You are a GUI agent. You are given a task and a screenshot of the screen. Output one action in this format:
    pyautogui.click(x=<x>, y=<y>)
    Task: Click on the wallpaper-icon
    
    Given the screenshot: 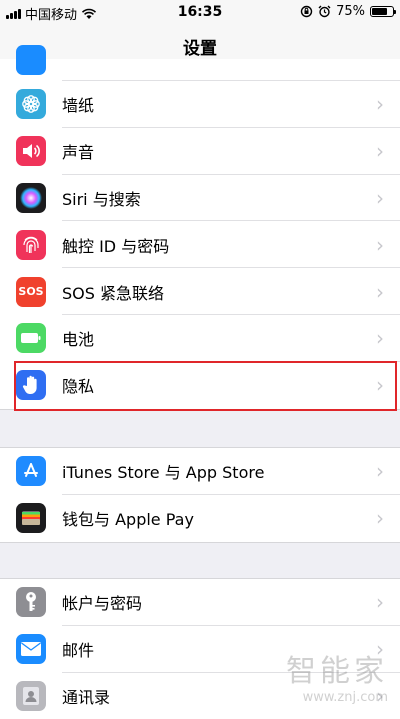 What is the action you would take?
    pyautogui.click(x=31, y=104)
    